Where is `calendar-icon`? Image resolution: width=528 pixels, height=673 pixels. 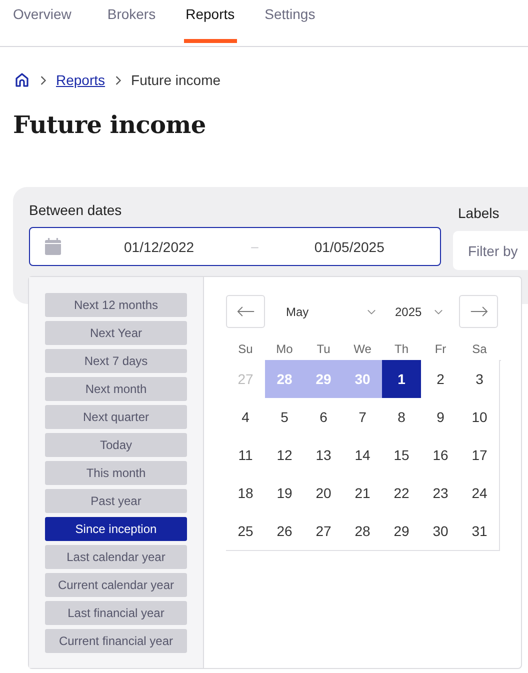 calendar-icon is located at coordinates (53, 246).